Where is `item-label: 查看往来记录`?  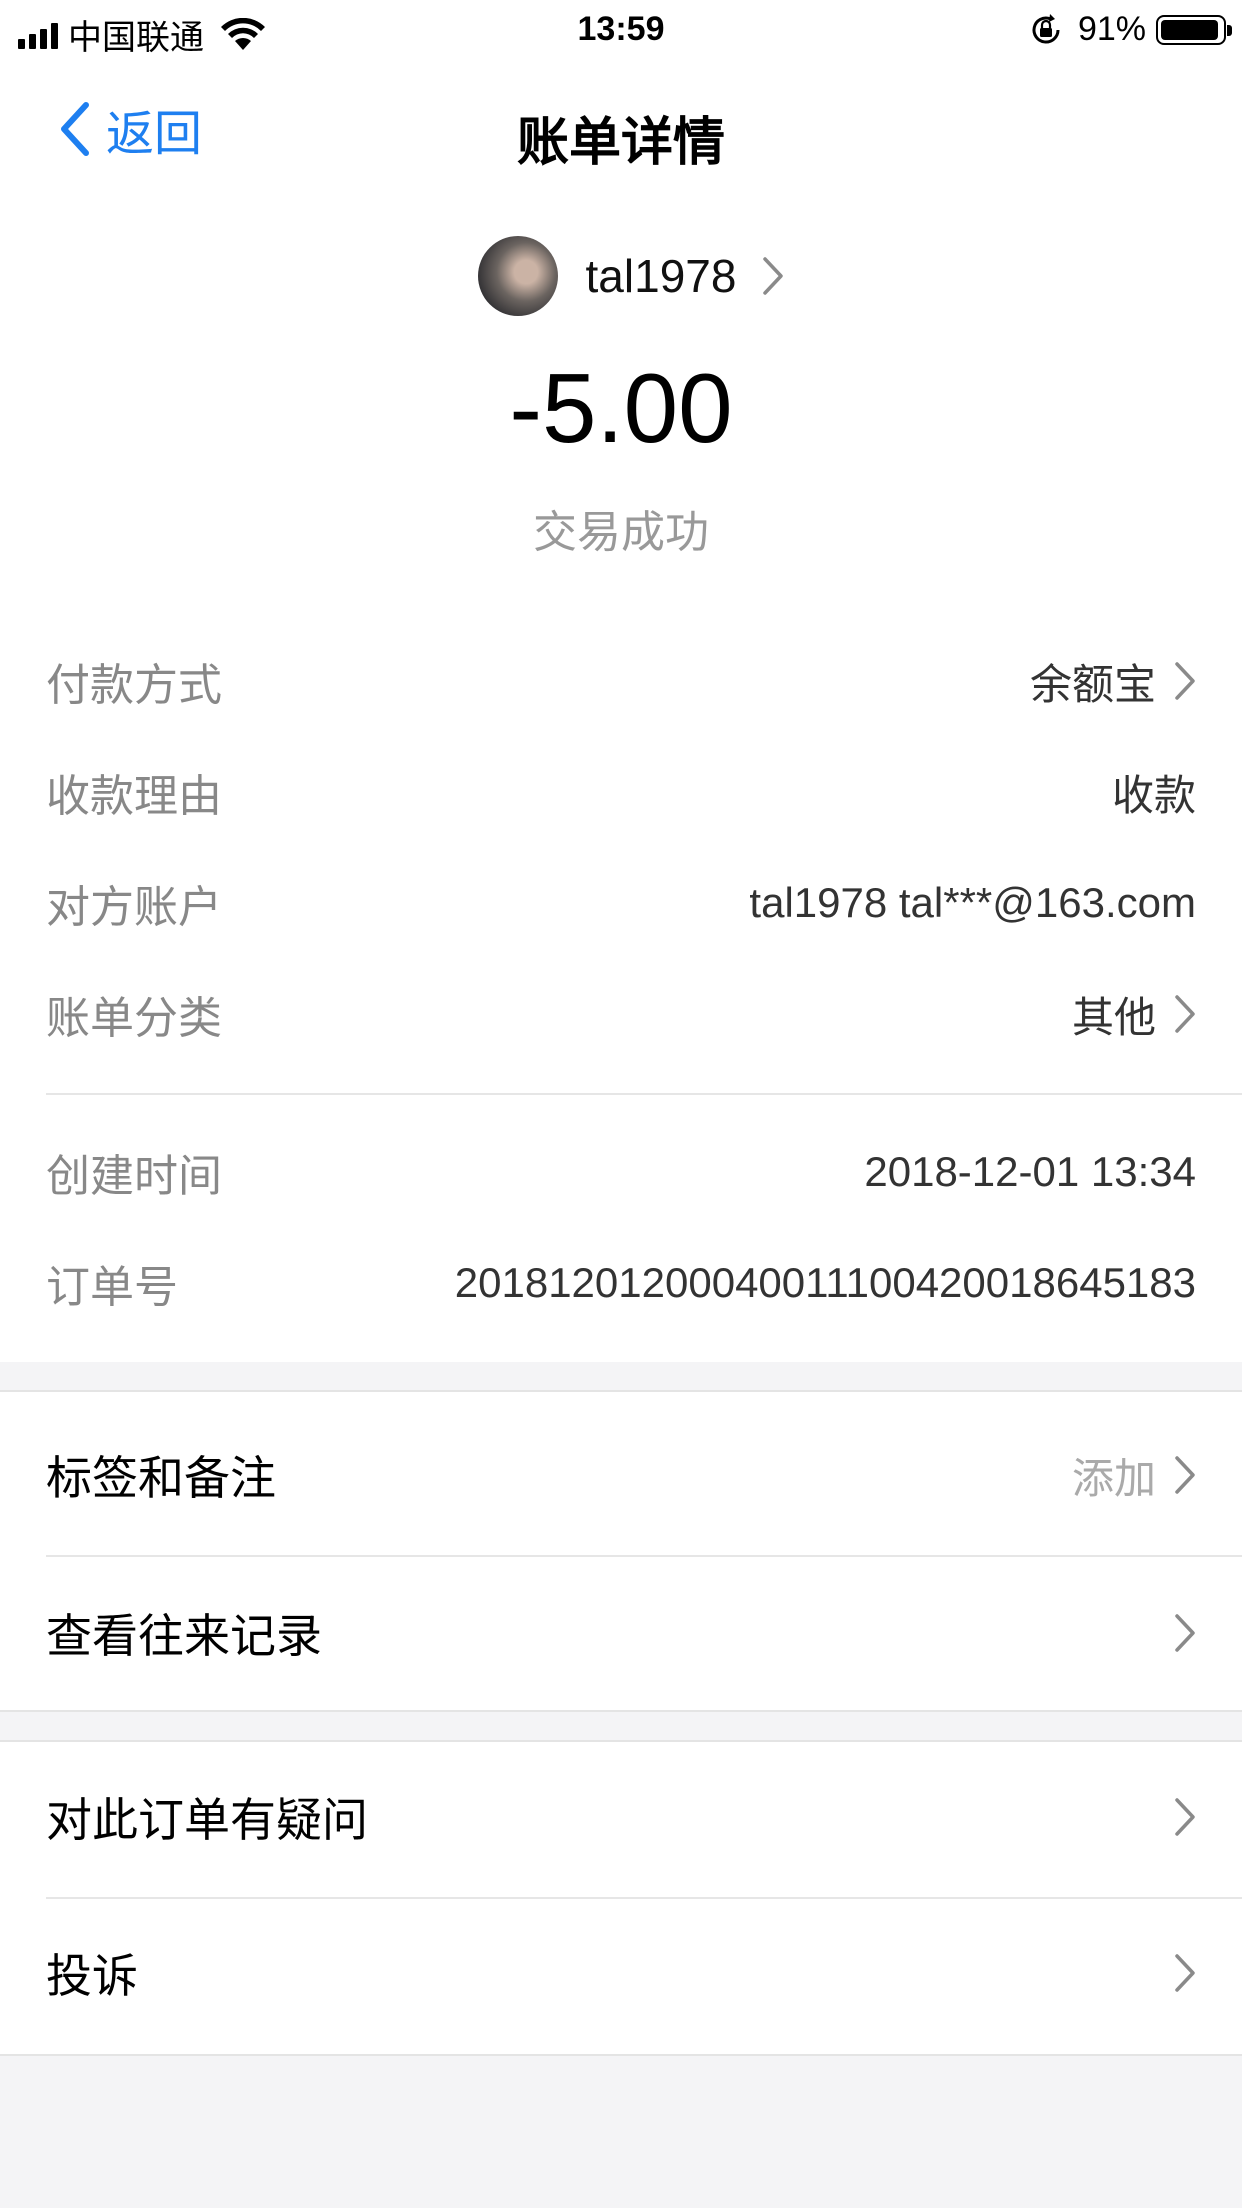
item-label: 查看往来记录 is located at coordinates (184, 1636).